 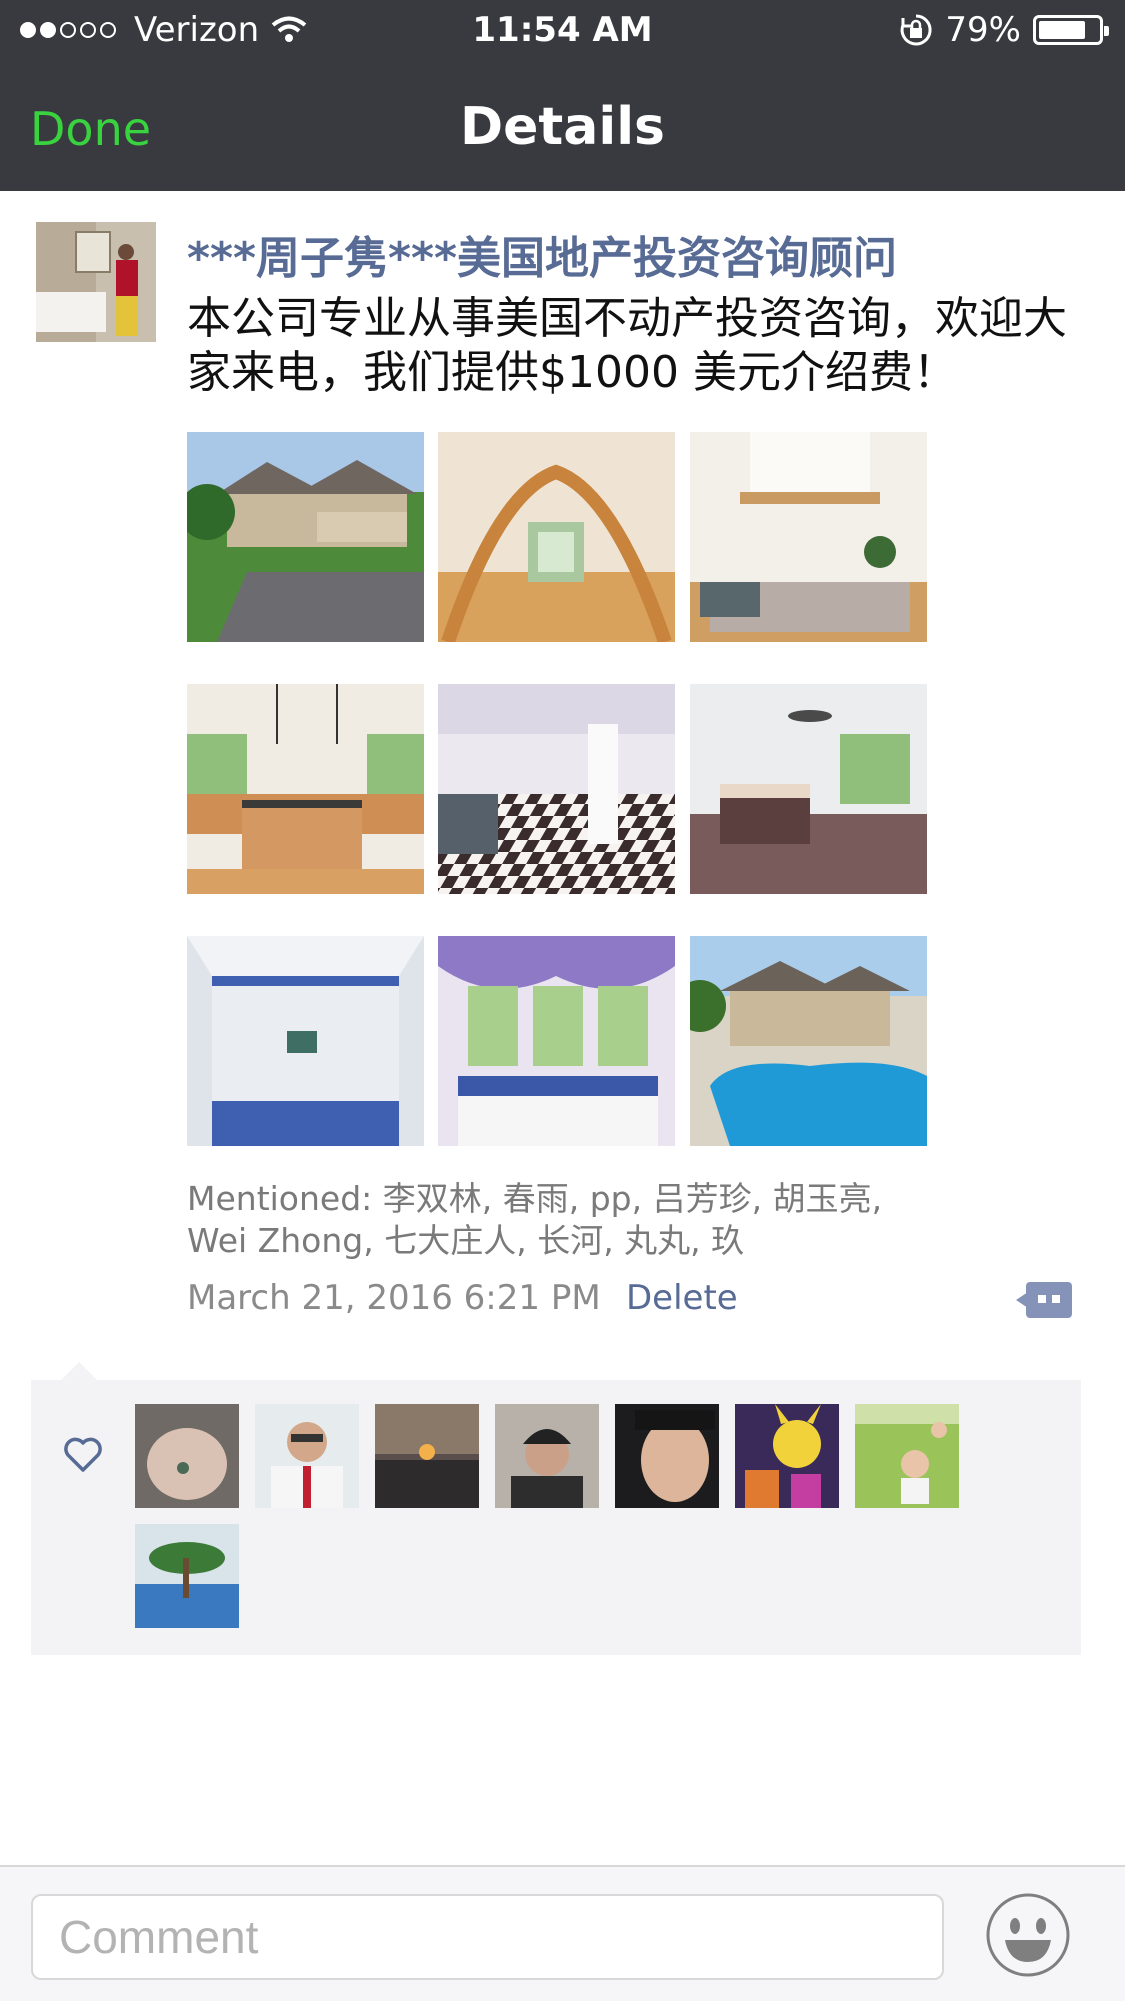 I want to click on checkered-floor-basement-photo, so click(x=556, y=789).